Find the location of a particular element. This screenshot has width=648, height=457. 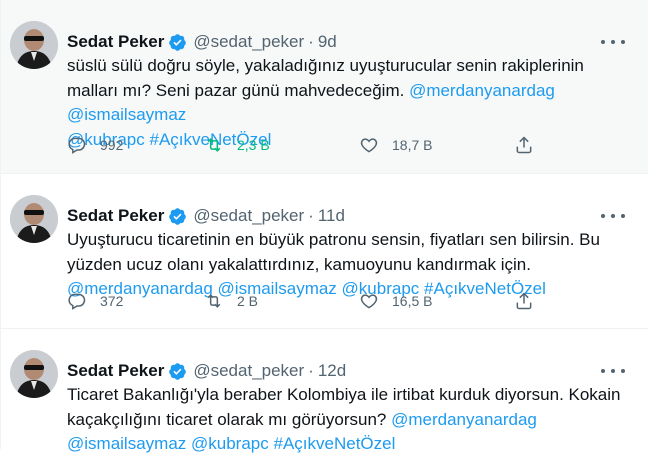

mention-link: @kubrapc is located at coordinates (230, 443).